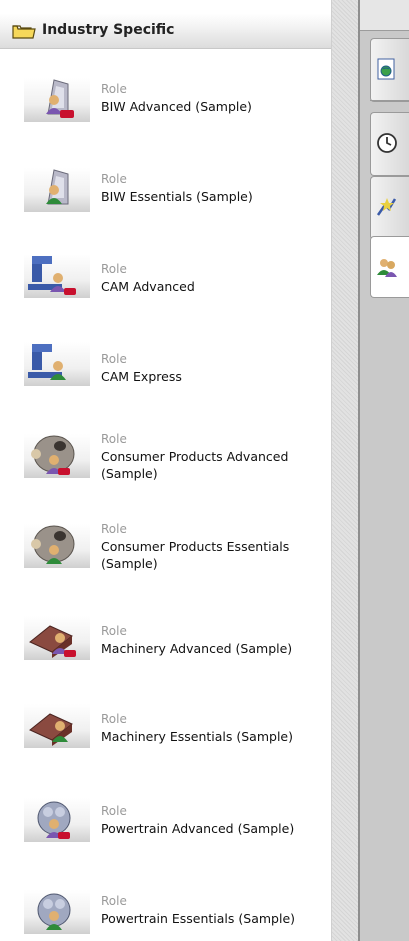  Describe the element at coordinates (148, 286) in the screenshot. I see `role-name-label: CAM Advanced` at that location.